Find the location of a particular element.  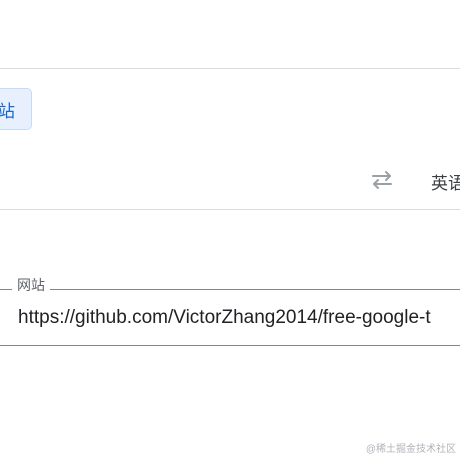

website-mode-label: 站 is located at coordinates (7, 111).